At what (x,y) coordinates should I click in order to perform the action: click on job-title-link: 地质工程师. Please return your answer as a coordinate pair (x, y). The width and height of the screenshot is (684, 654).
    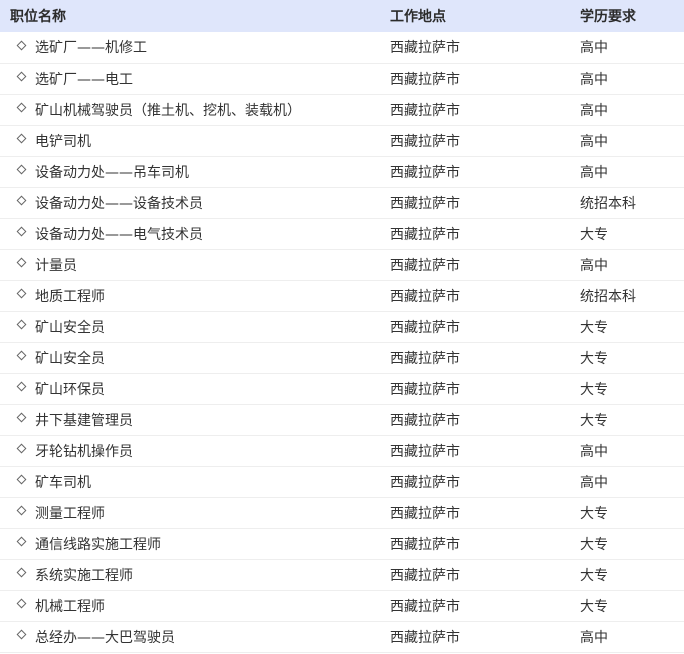
    Looking at the image, I should click on (70, 297).